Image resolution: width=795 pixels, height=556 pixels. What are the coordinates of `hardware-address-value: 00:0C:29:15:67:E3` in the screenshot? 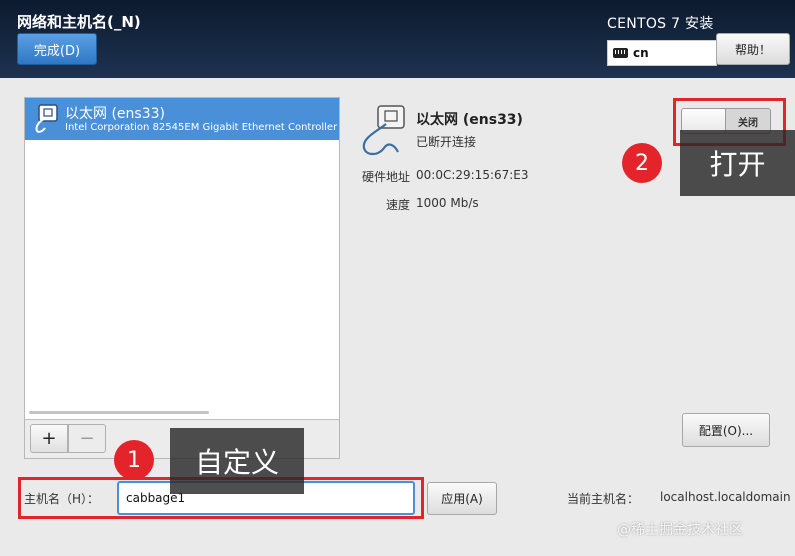 It's located at (472, 175).